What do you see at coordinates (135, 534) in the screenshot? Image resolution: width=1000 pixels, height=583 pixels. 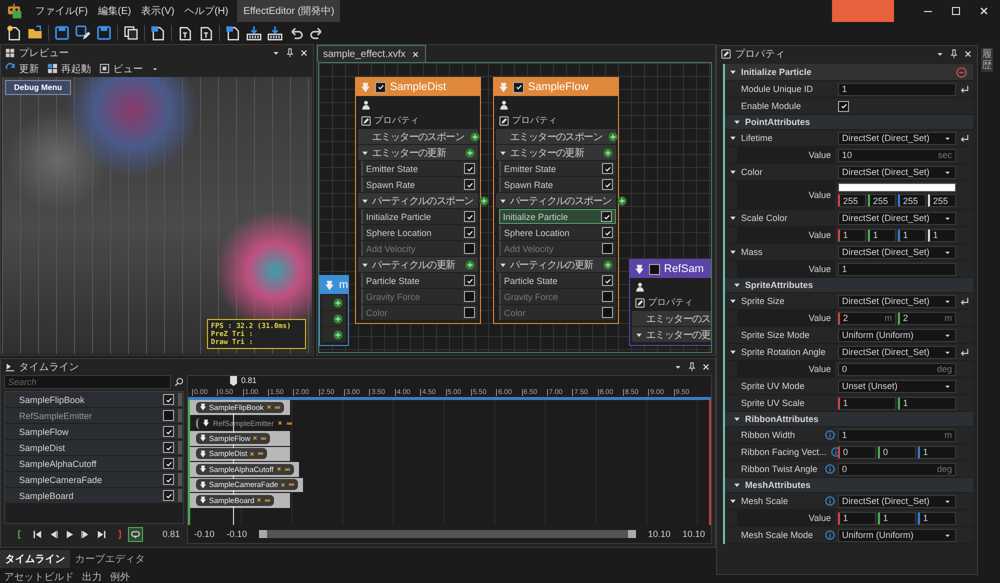 I see `loop-button` at bounding box center [135, 534].